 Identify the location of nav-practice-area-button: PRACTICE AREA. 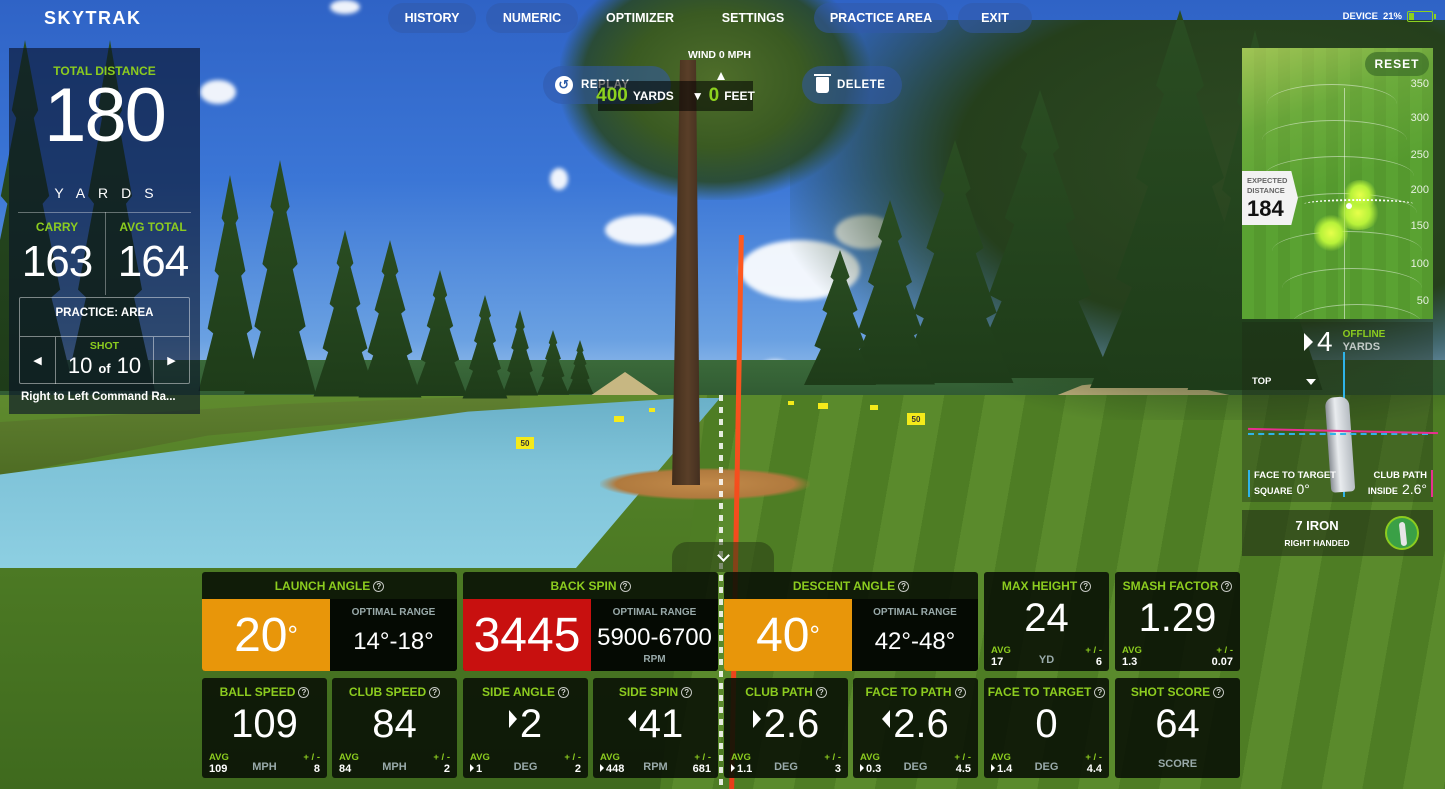
(881, 18).